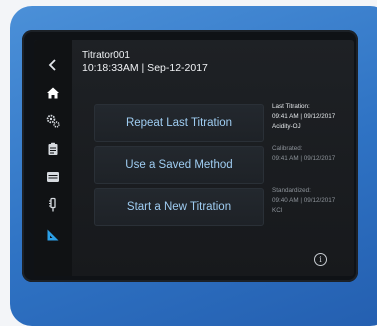 The height and width of the screenshot is (326, 377). Describe the element at coordinates (304, 158) in the screenshot. I see `calibrated-time: 09:41 AM | 09/12/2017` at that location.